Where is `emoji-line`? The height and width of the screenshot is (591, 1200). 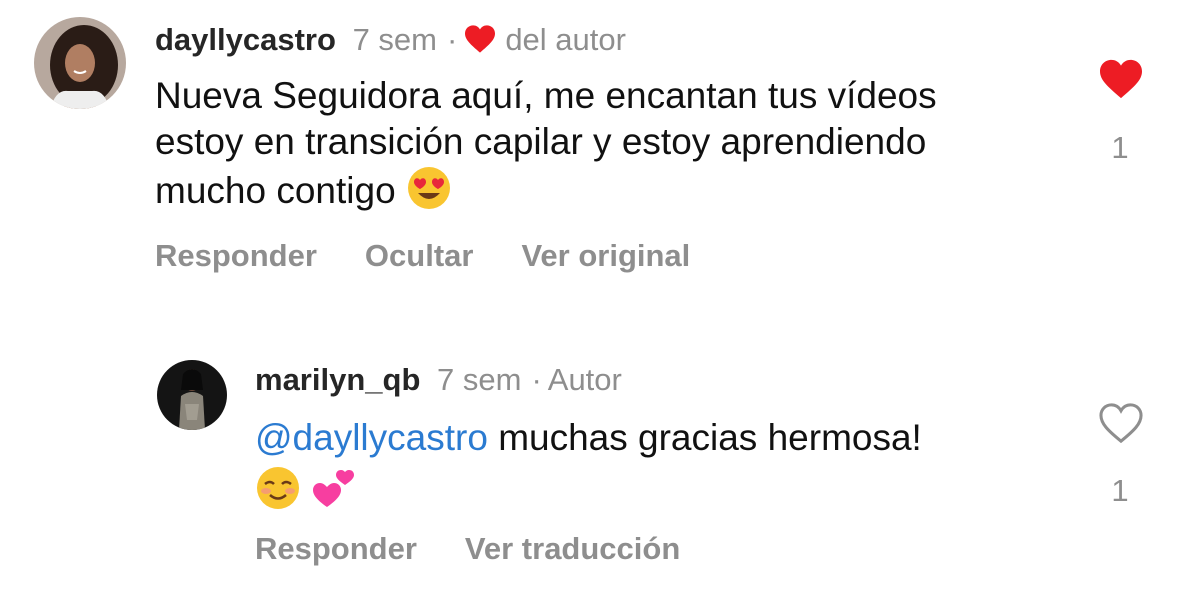
emoji-line is located at coordinates (588, 493).